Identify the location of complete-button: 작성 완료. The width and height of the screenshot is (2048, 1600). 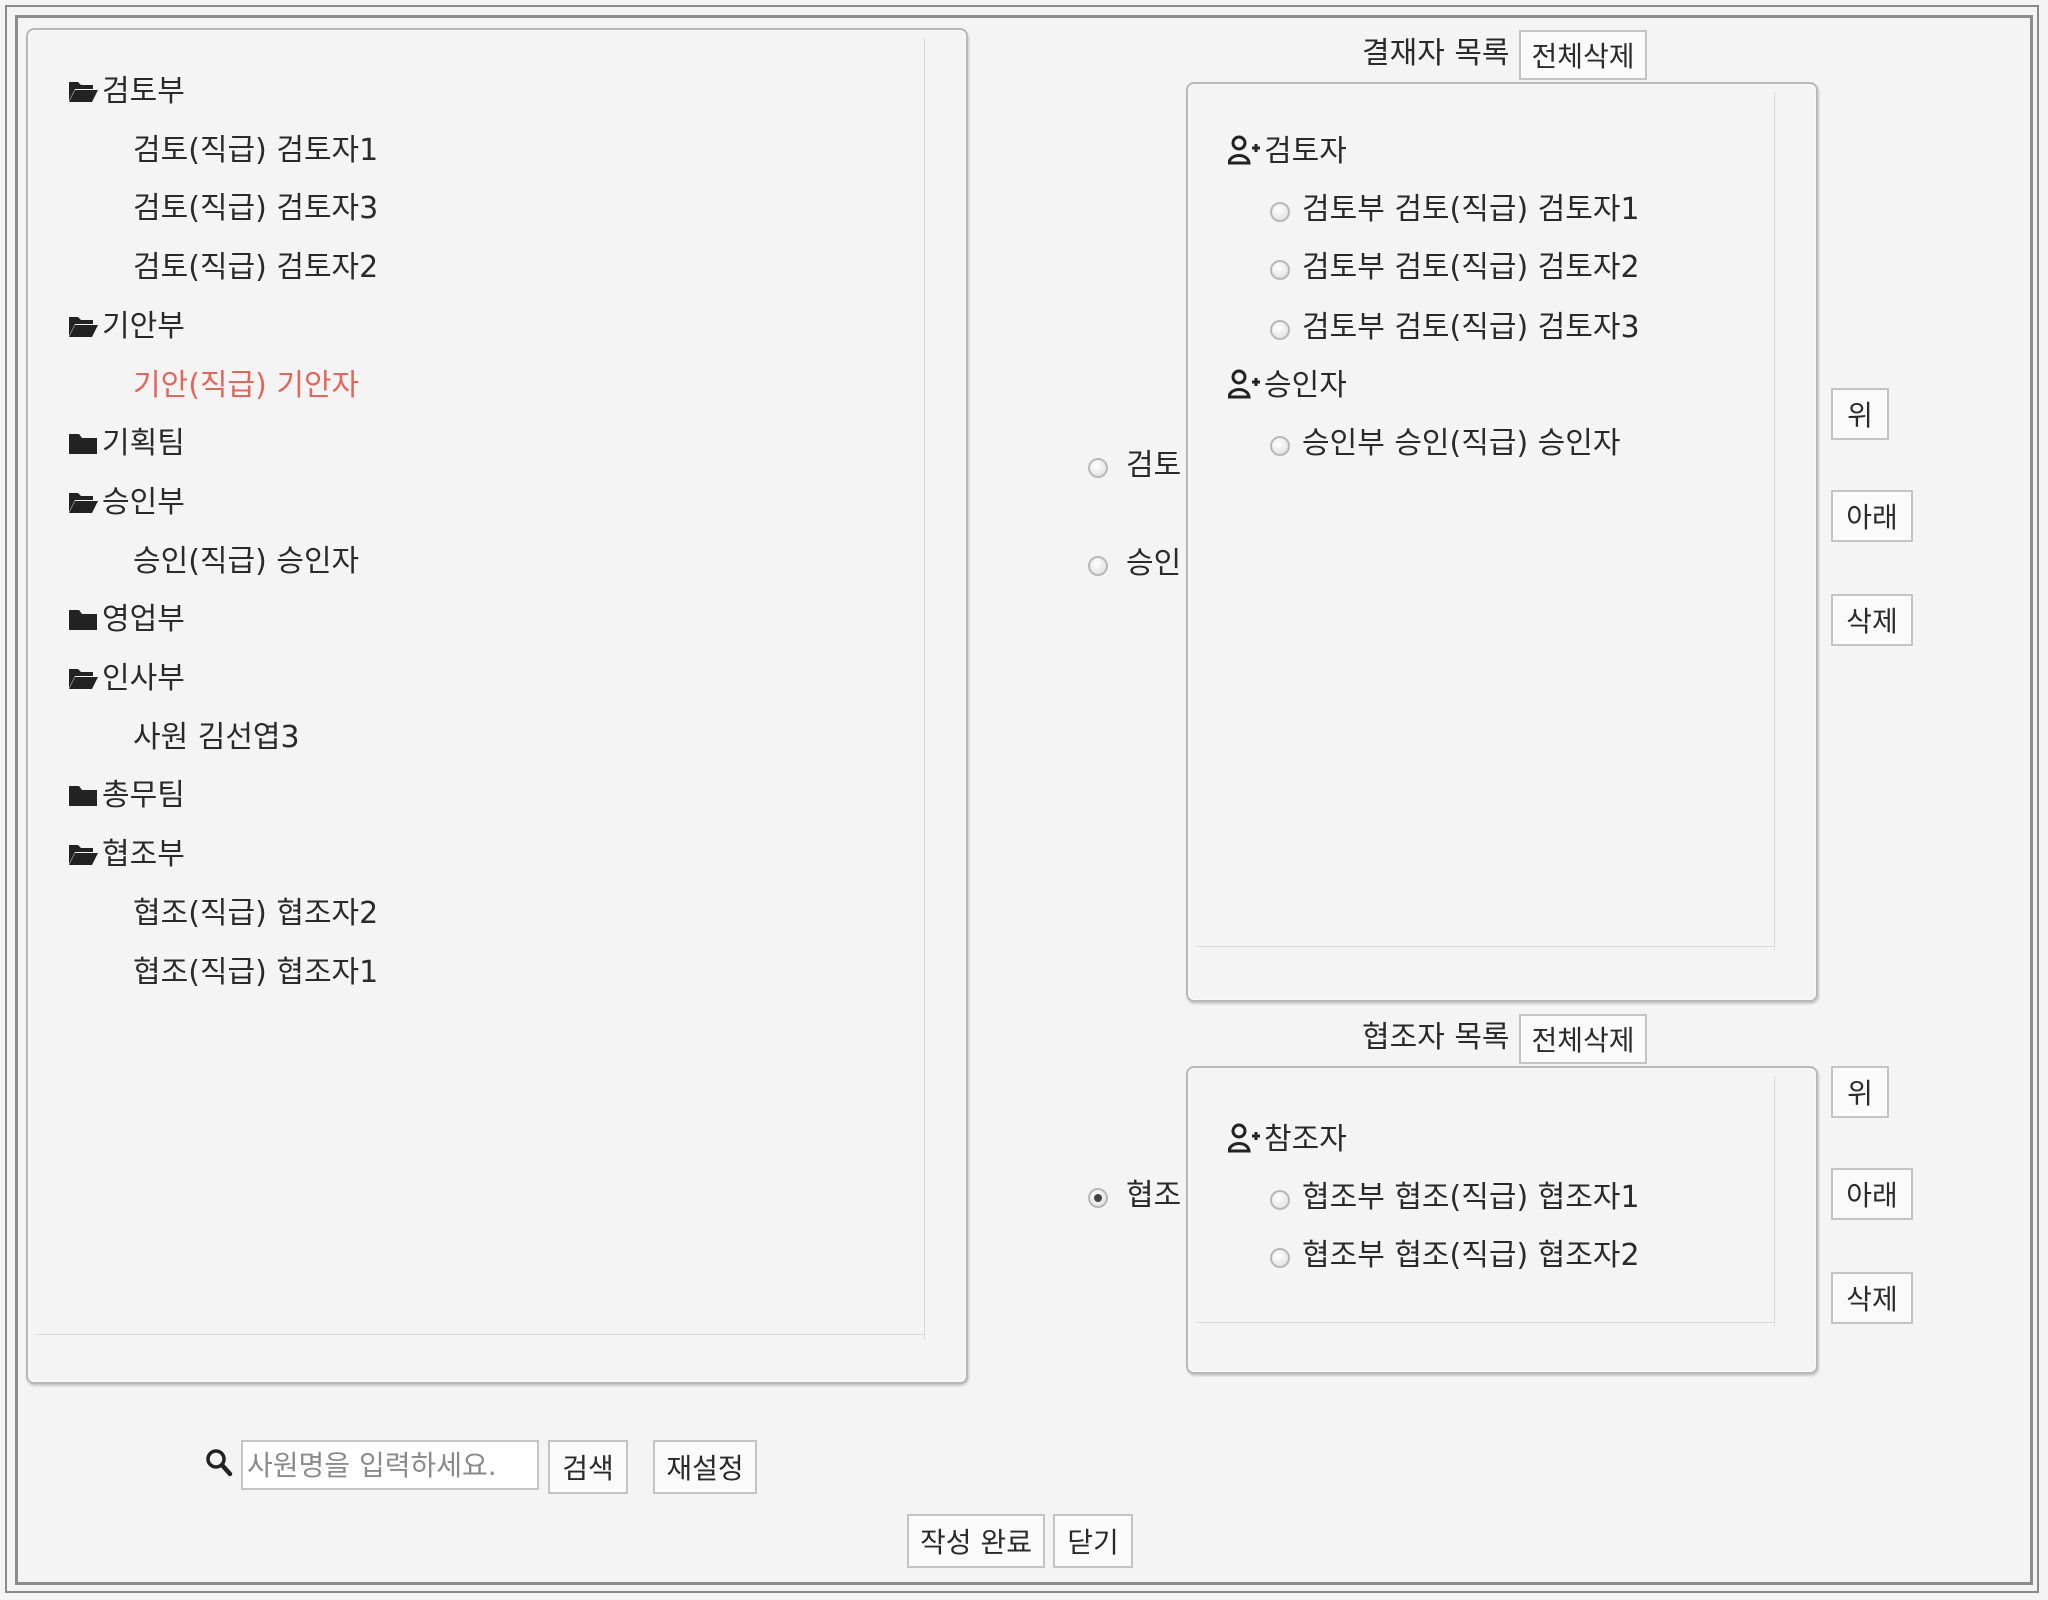
(976, 1541).